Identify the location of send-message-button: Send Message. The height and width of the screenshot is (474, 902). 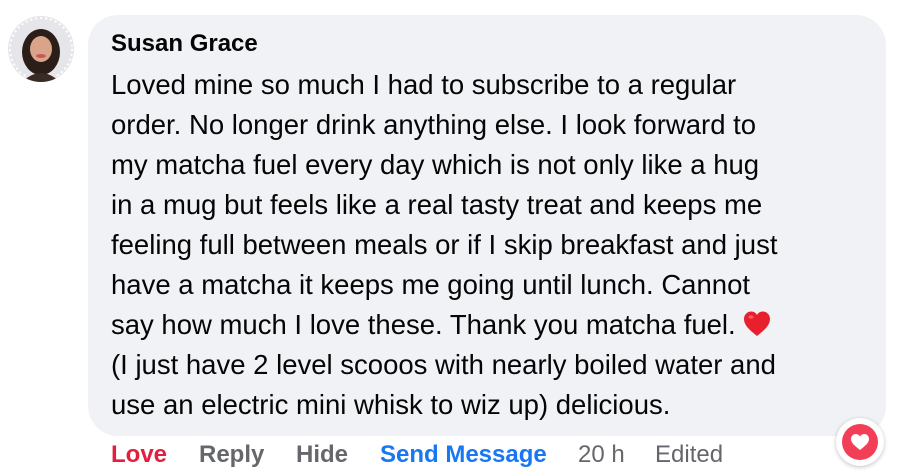
(463, 455).